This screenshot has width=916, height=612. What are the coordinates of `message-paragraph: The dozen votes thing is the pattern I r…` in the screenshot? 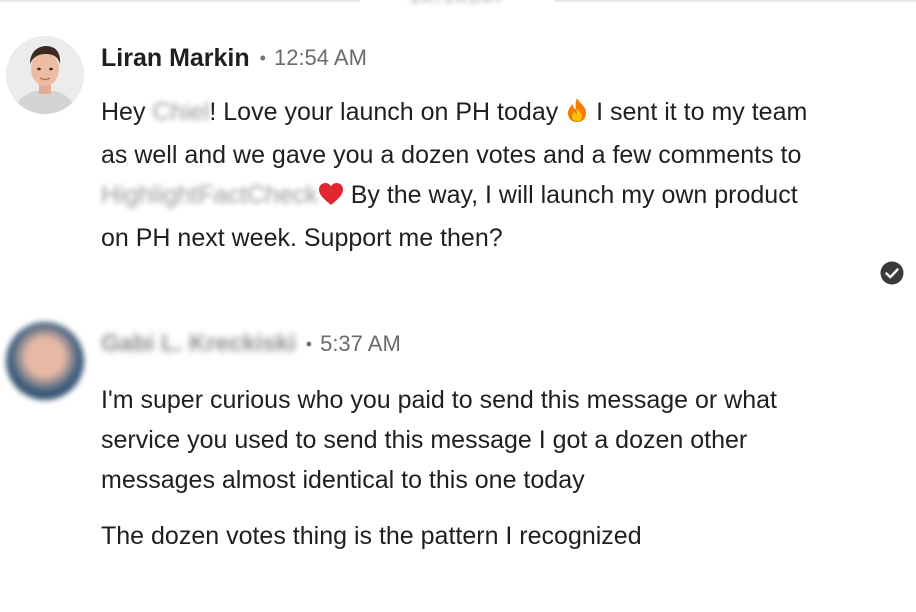 It's located at (371, 536).